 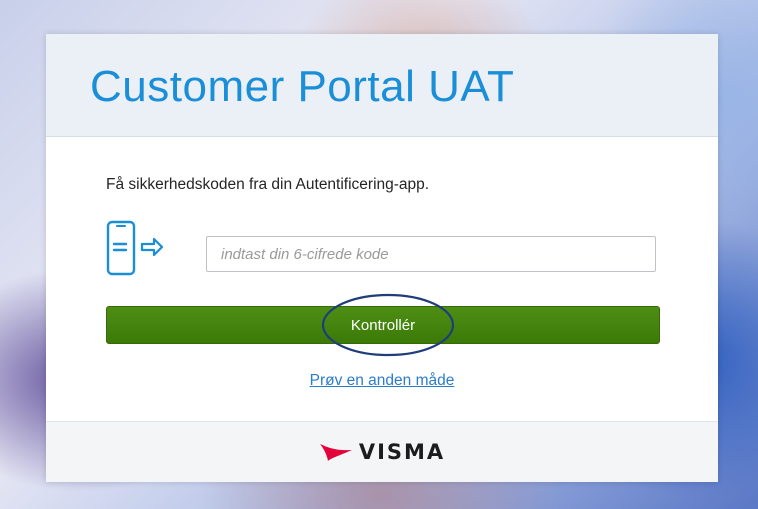 What do you see at coordinates (383, 325) in the screenshot?
I see `verify-button: Kontrollér` at bounding box center [383, 325].